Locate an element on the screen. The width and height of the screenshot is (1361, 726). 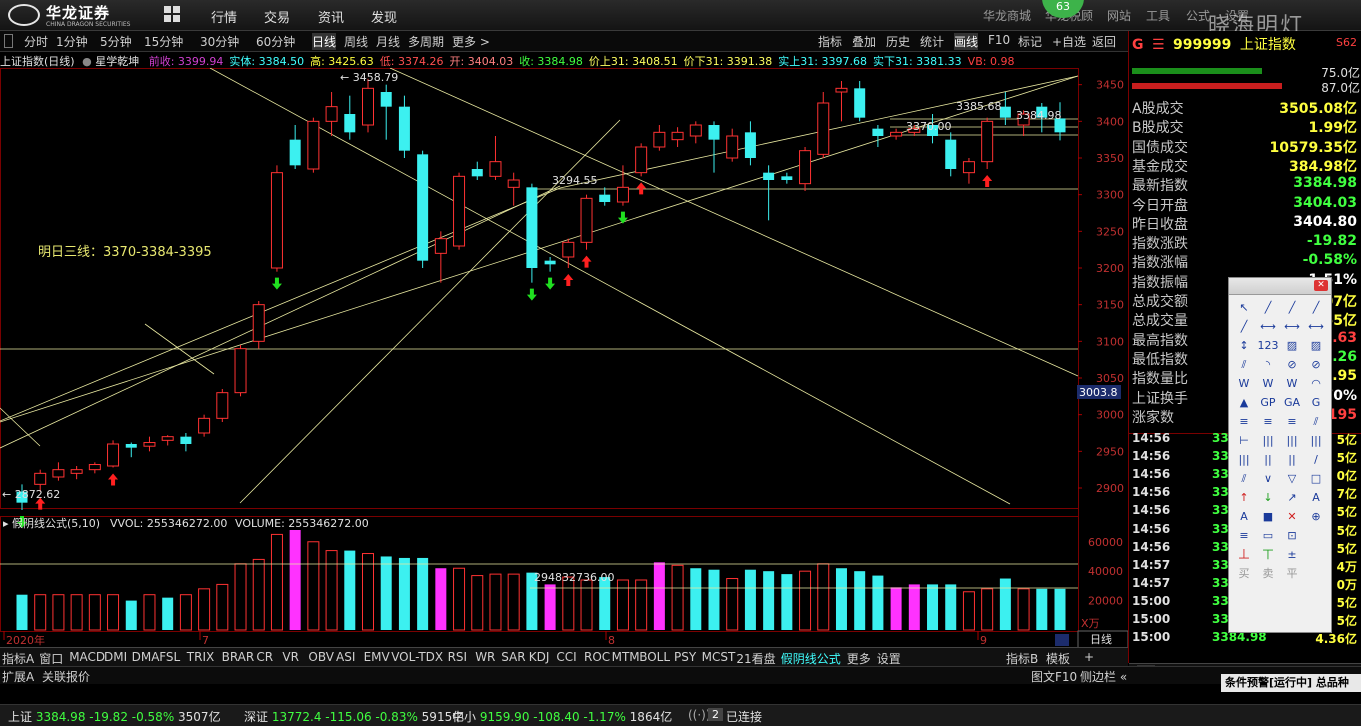
indicator-tab-17: KDJ is located at coordinates (539, 657).